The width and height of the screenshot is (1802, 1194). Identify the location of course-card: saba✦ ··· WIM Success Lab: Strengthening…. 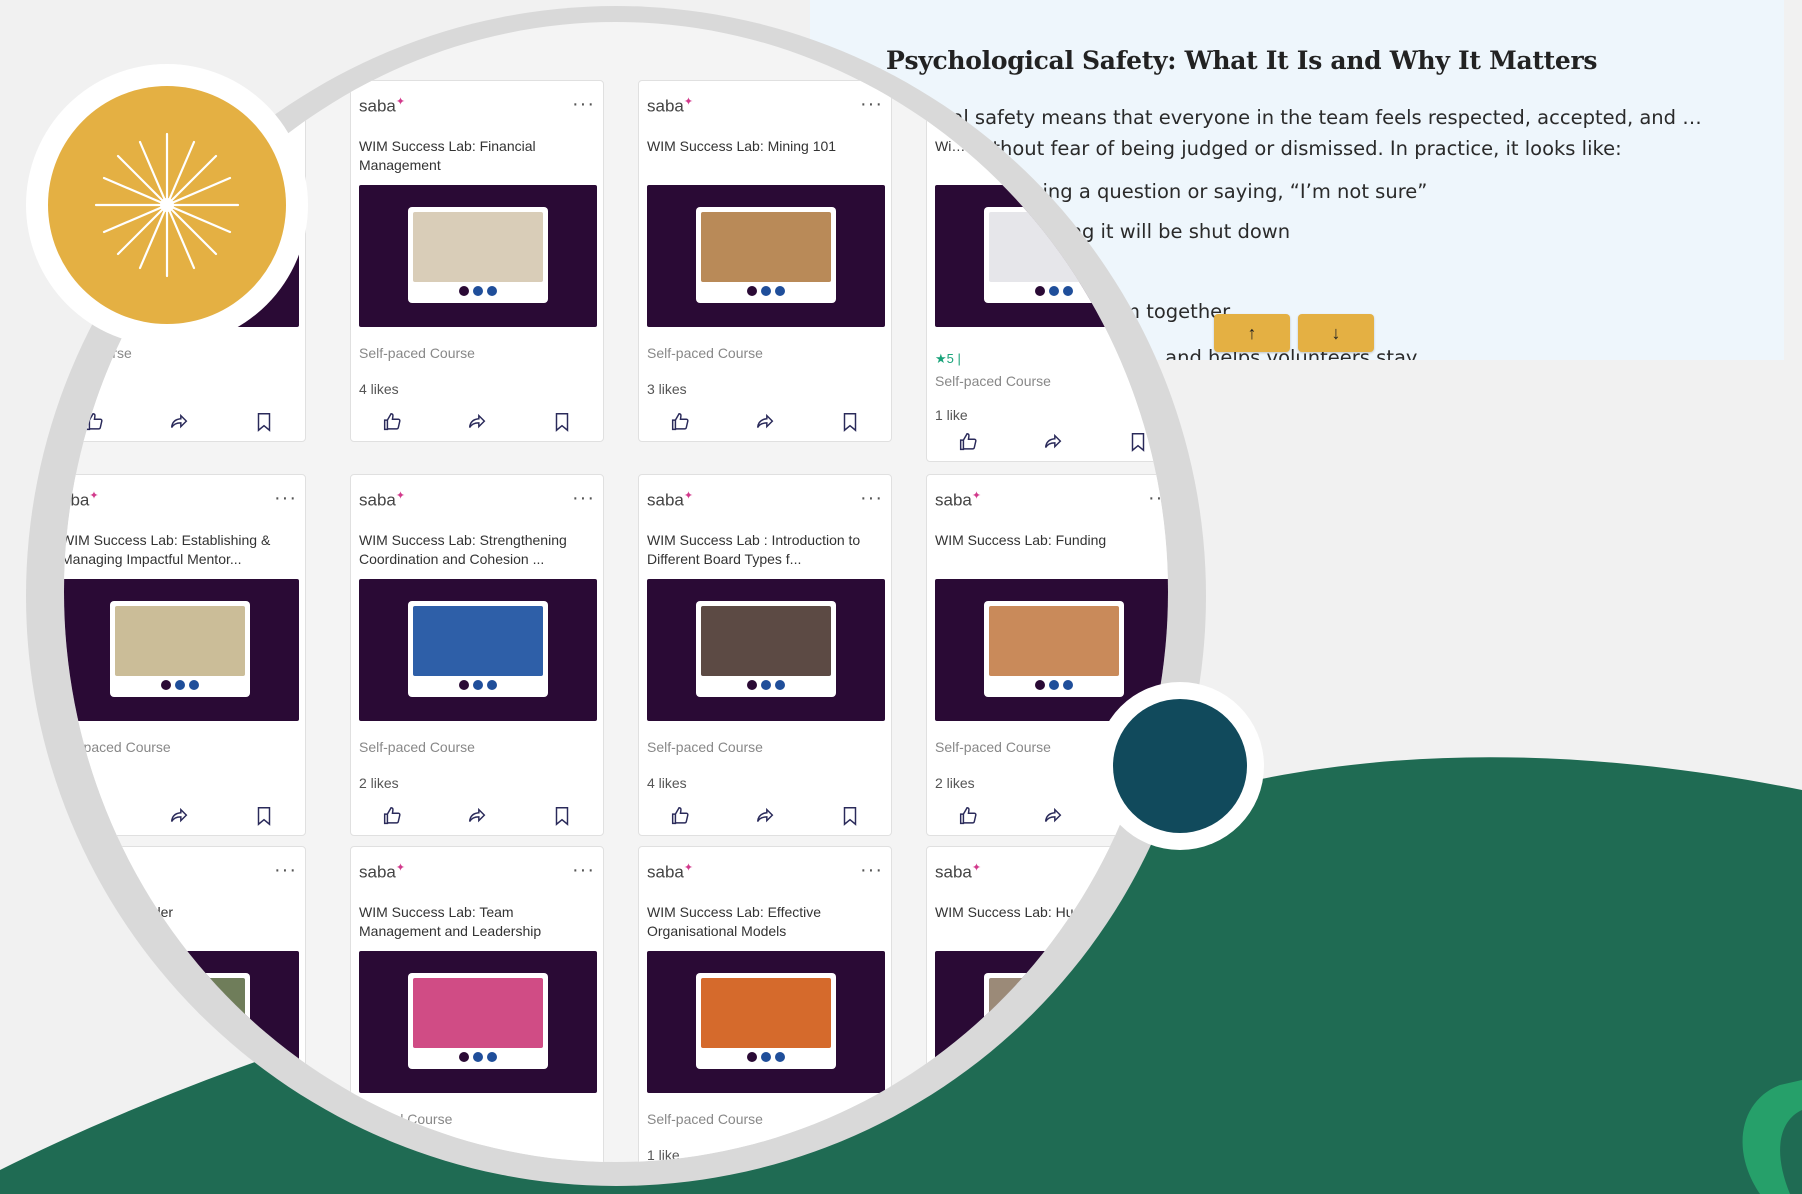
(477, 655).